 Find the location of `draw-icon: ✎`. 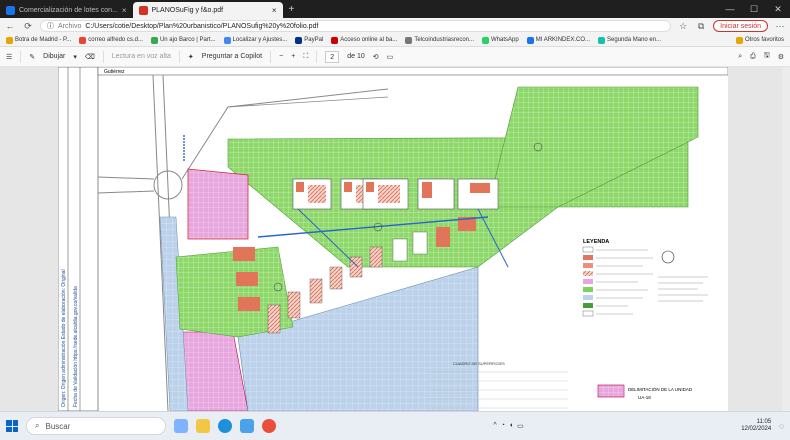

draw-icon: ✎ is located at coordinates (32, 57).